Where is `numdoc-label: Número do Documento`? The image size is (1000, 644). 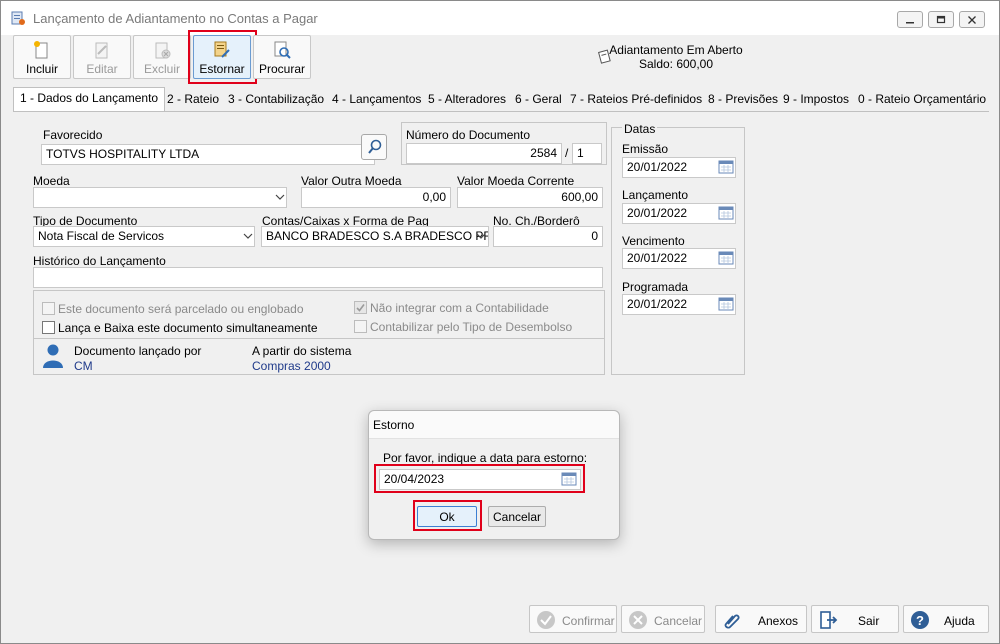 numdoc-label: Número do Documento is located at coordinates (468, 135).